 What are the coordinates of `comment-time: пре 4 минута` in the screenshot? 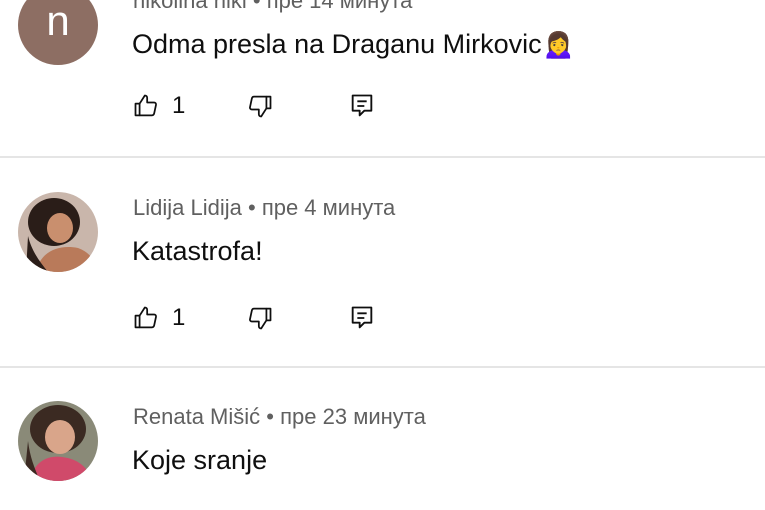 It's located at (328, 207).